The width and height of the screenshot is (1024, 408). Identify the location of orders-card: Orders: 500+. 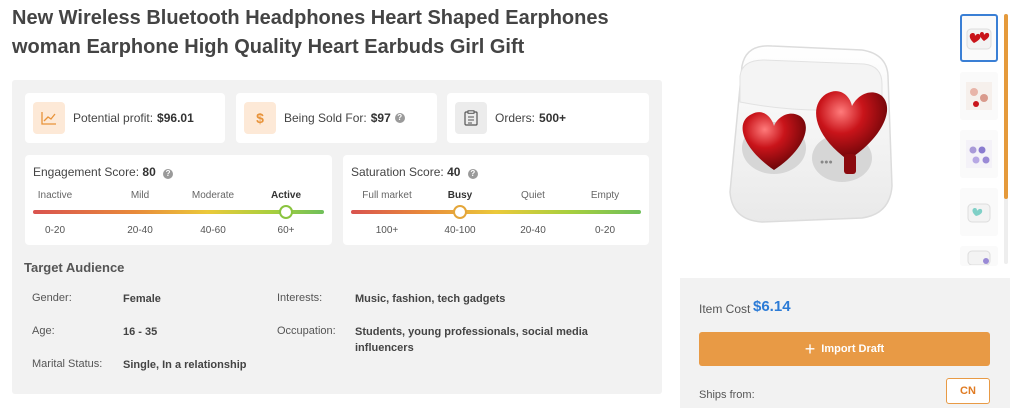
(548, 118).